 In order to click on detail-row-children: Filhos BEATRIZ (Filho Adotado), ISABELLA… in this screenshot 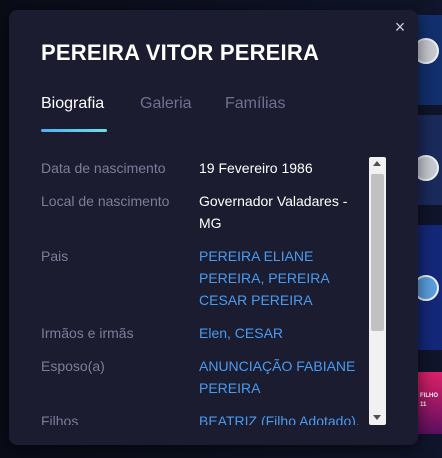, I will do `click(214, 417)`.